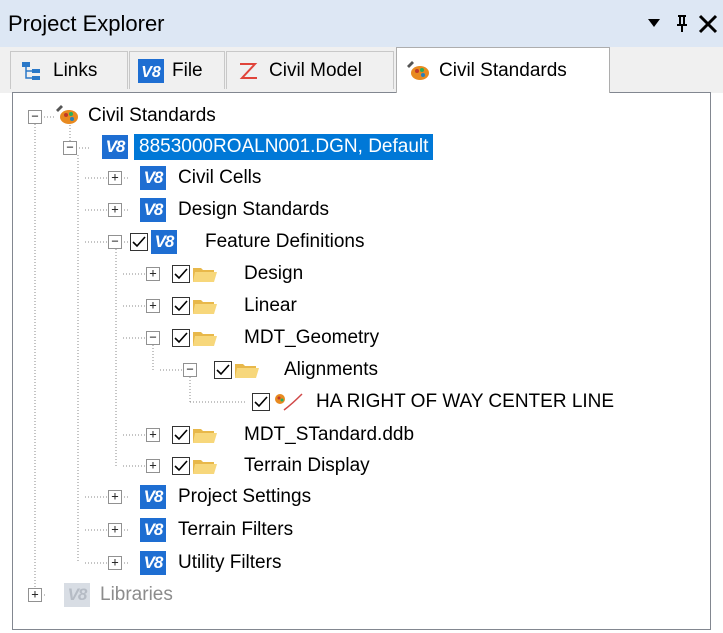  I want to click on tree-node-label: Project Settings, so click(245, 496).